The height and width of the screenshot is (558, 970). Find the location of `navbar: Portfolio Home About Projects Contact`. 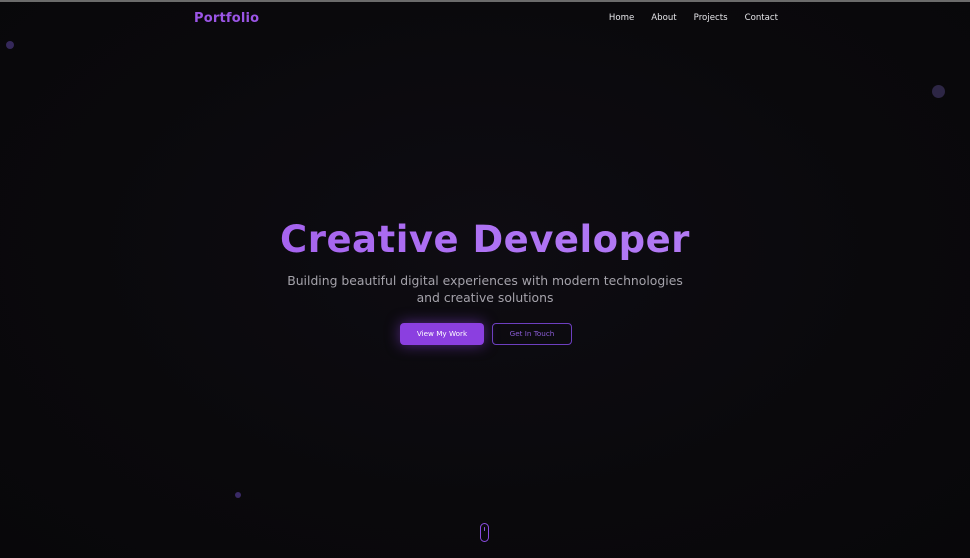

navbar: Portfolio Home About Projects Contact is located at coordinates (485, 19).